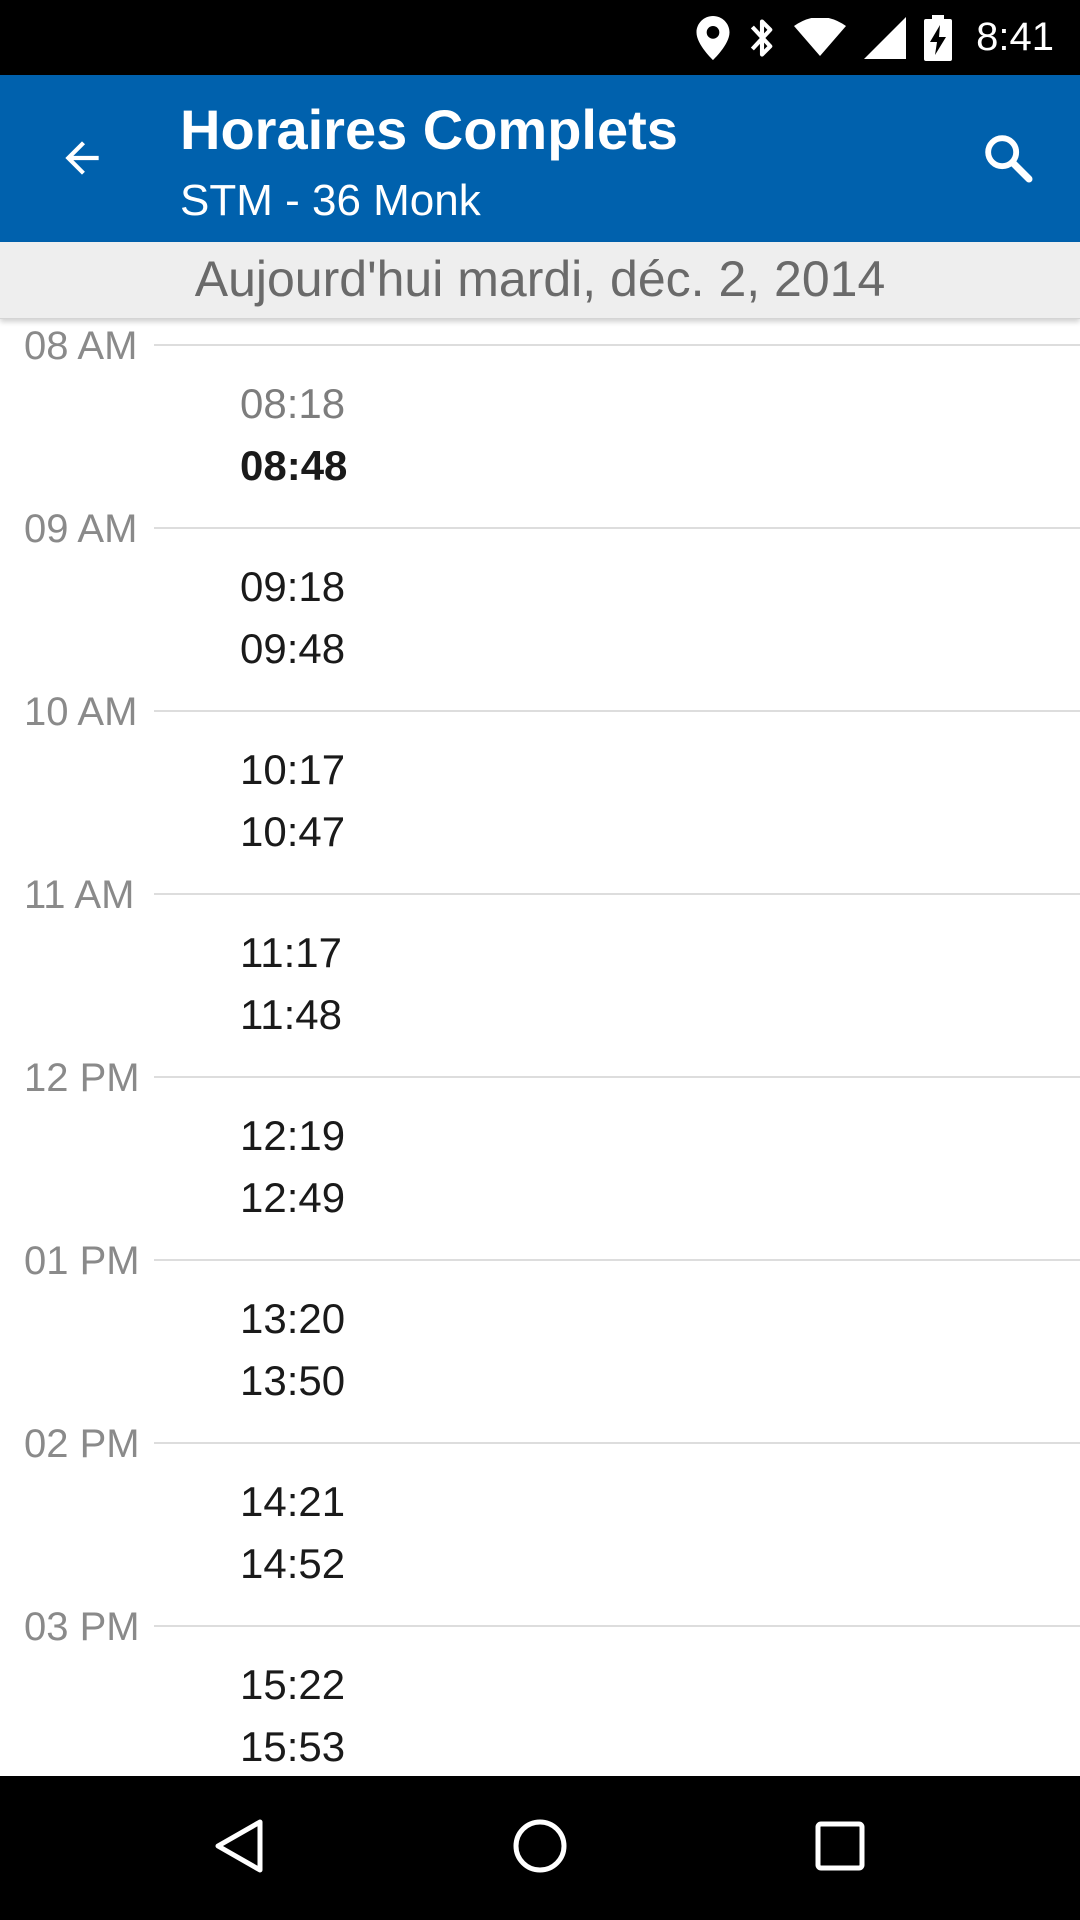 The width and height of the screenshot is (1080, 1920). I want to click on nav-recents-button, so click(840, 1848).